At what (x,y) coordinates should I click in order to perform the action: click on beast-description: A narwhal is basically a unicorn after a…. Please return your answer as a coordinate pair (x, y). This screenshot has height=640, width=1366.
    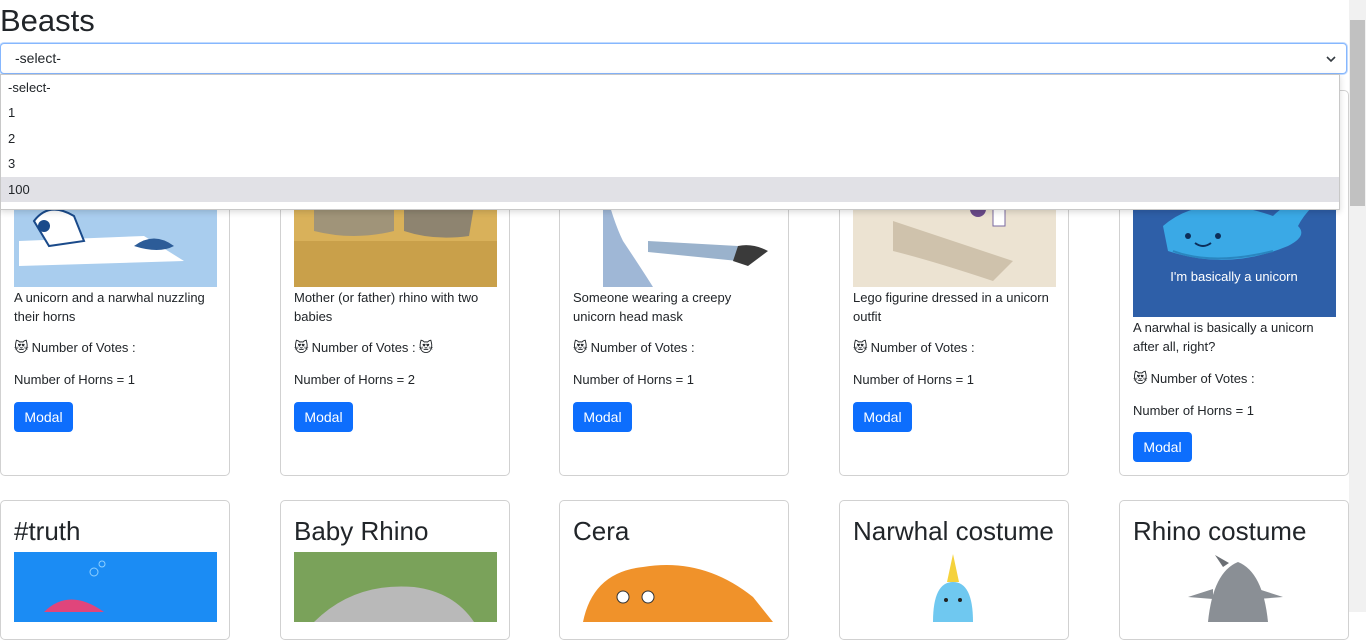
    Looking at the image, I should click on (1223, 337).